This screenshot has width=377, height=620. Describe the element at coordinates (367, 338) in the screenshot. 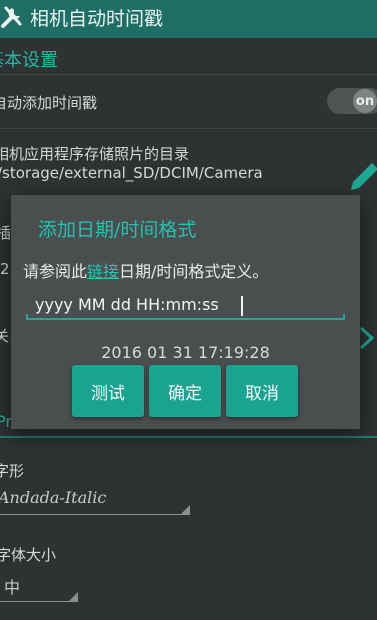

I see `chevron-right-icon` at that location.